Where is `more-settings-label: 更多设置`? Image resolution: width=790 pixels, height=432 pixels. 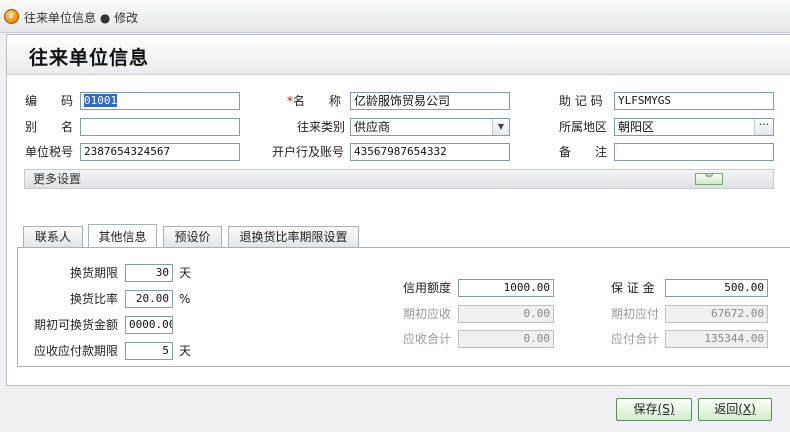
more-settings-label: 更多设置 is located at coordinates (57, 179).